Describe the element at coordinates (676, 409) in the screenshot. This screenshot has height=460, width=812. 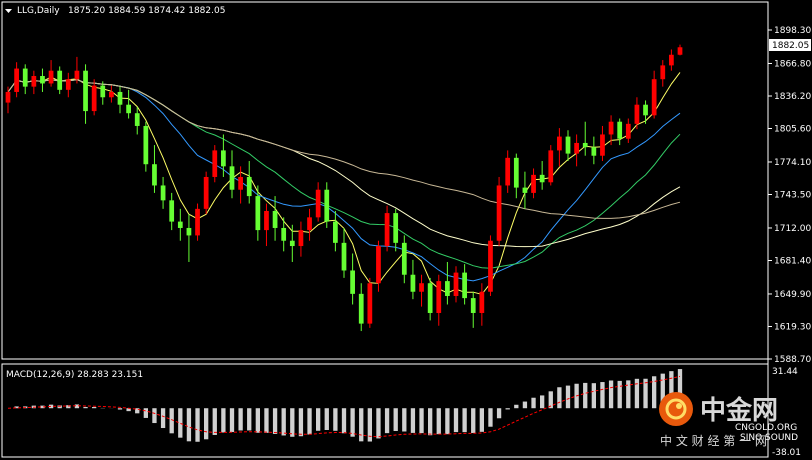
I see `cngold-logo-icon` at that location.